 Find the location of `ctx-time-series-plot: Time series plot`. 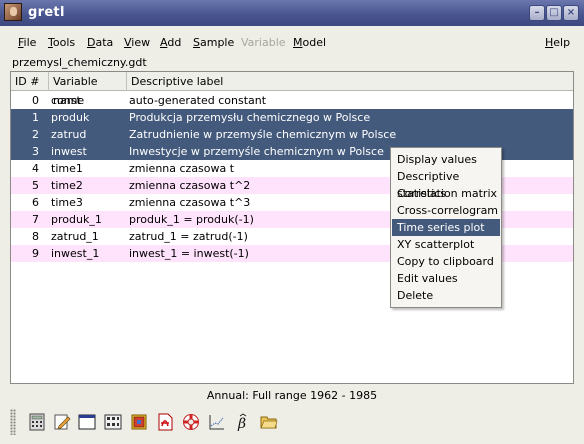

ctx-time-series-plot: Time series plot is located at coordinates (446, 227).